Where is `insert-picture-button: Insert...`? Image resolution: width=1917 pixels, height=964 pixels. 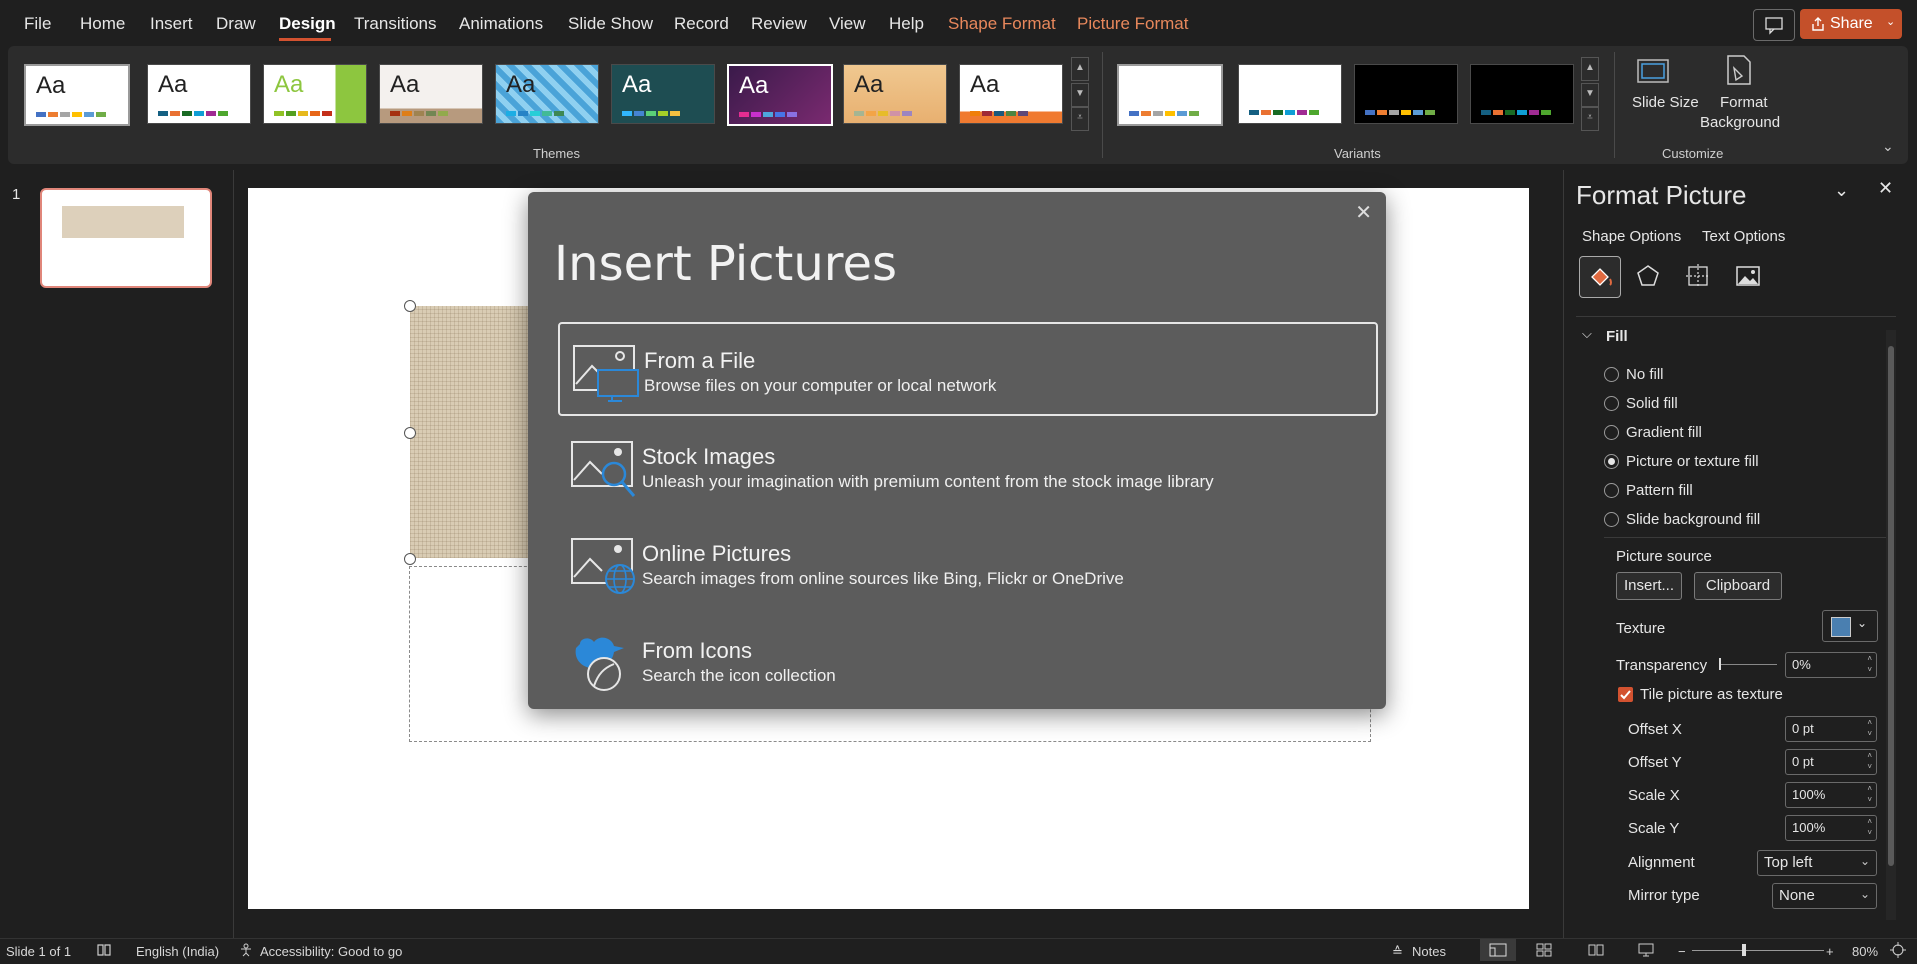 insert-picture-button: Insert... is located at coordinates (1649, 586).